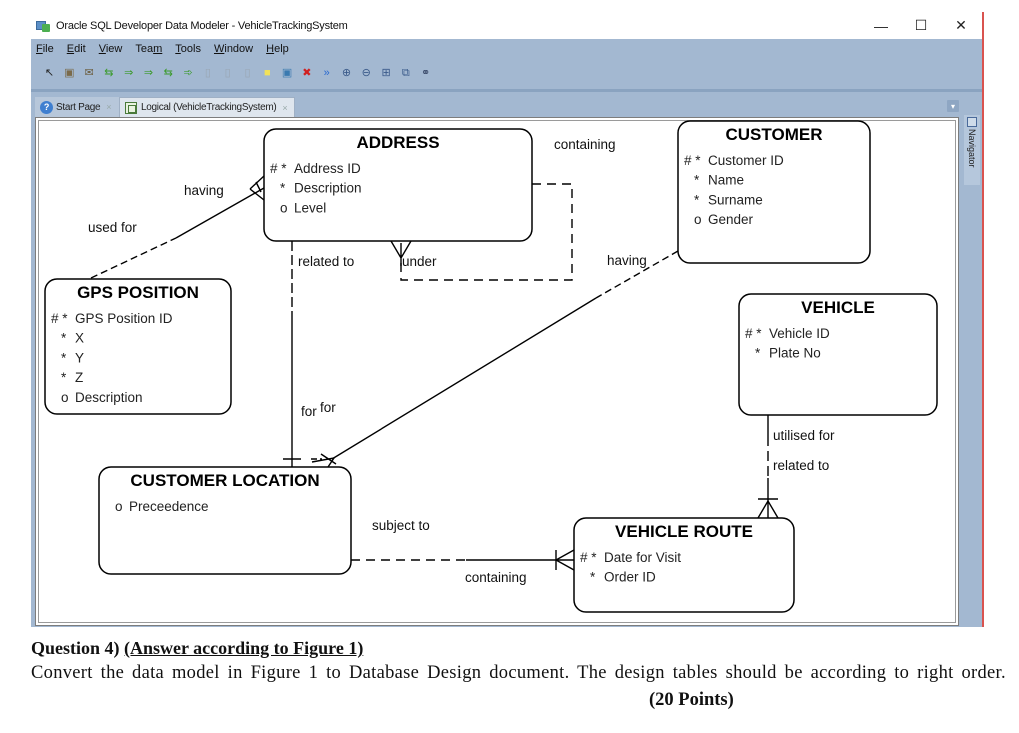  I want to click on attribute-name: Address ID, so click(327, 168).